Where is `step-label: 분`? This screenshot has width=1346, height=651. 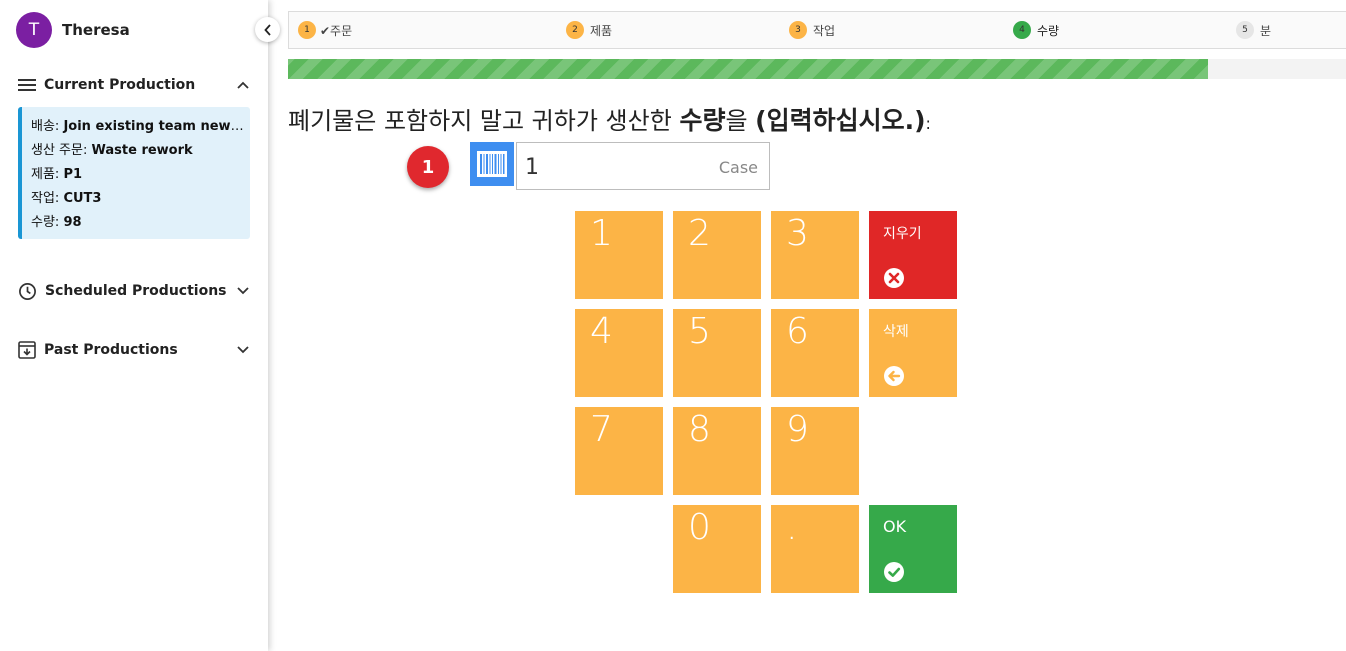 step-label: 분 is located at coordinates (1266, 30).